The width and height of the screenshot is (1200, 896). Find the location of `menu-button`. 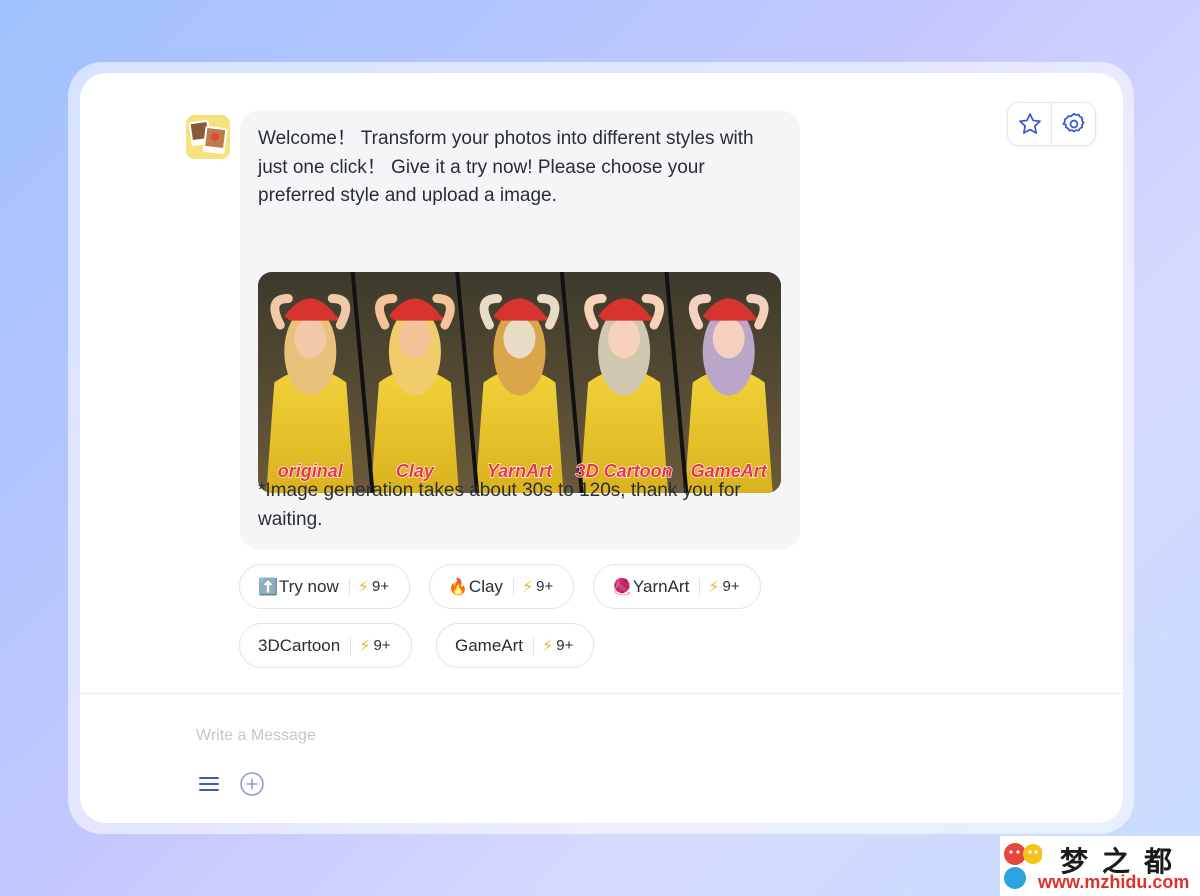

menu-button is located at coordinates (209, 784).